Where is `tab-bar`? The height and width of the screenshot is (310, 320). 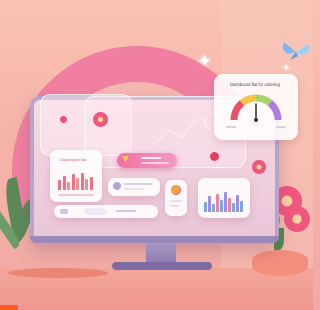
tab-bar is located at coordinates (106, 211).